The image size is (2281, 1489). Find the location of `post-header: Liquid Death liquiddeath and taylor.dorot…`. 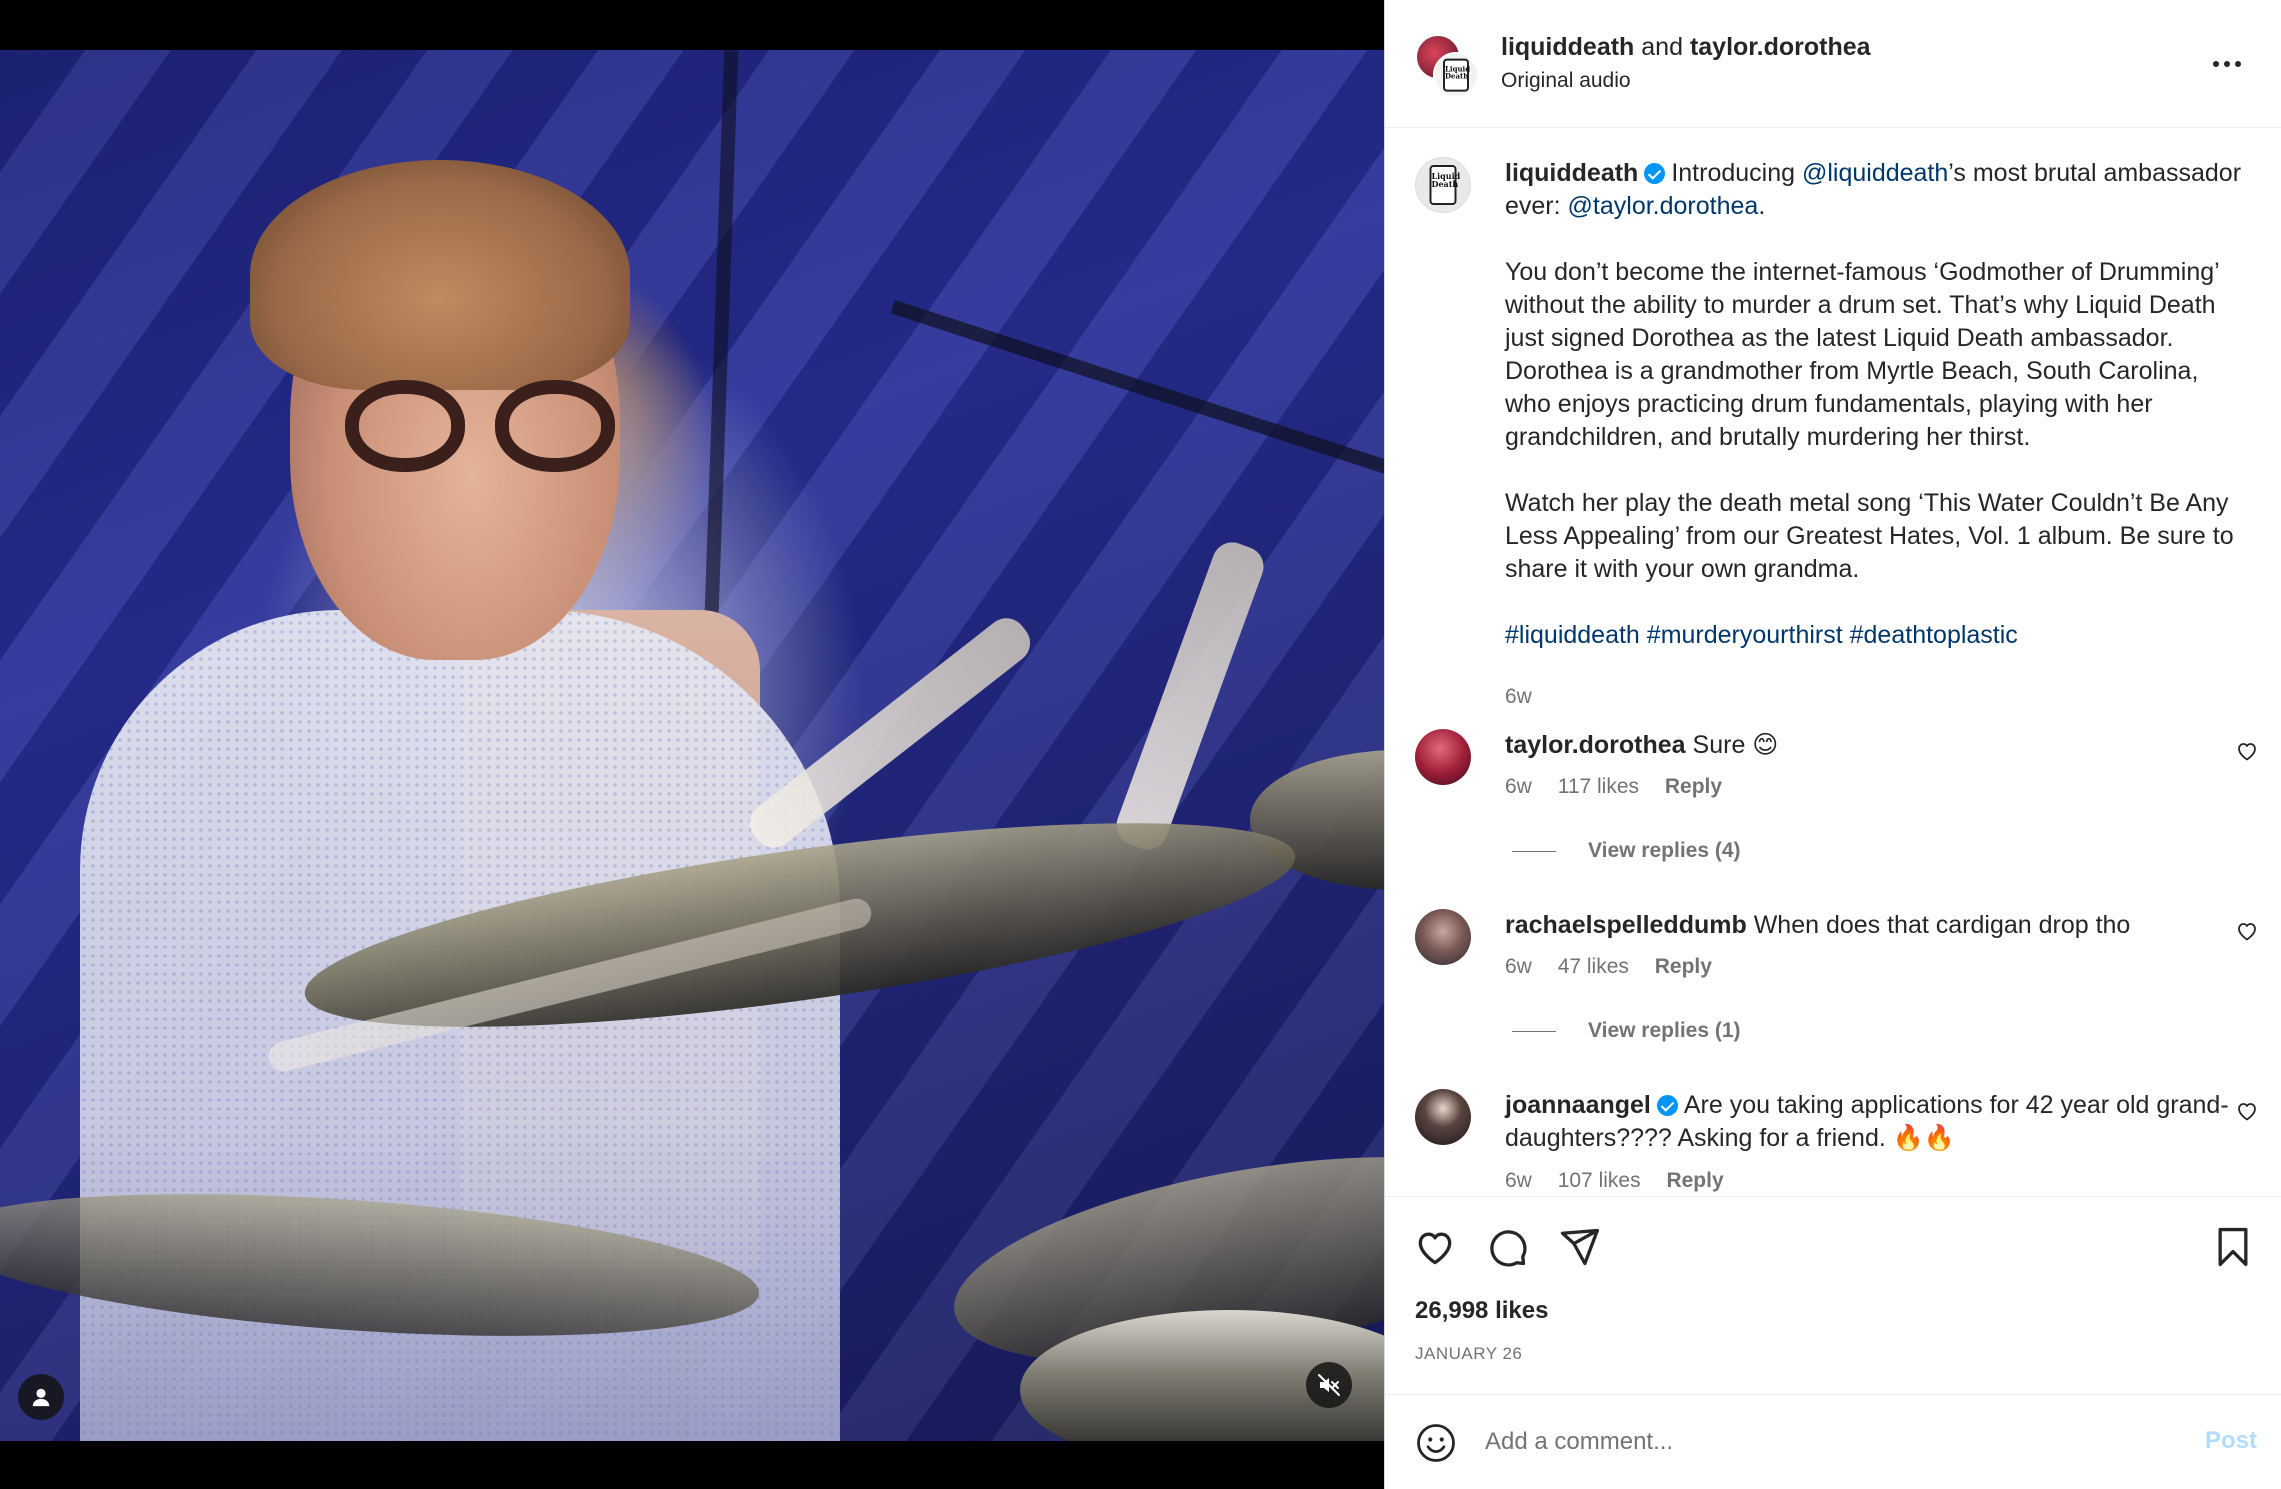

post-header: Liquid Death liquiddeath and taylor.dorot… is located at coordinates (1833, 64).